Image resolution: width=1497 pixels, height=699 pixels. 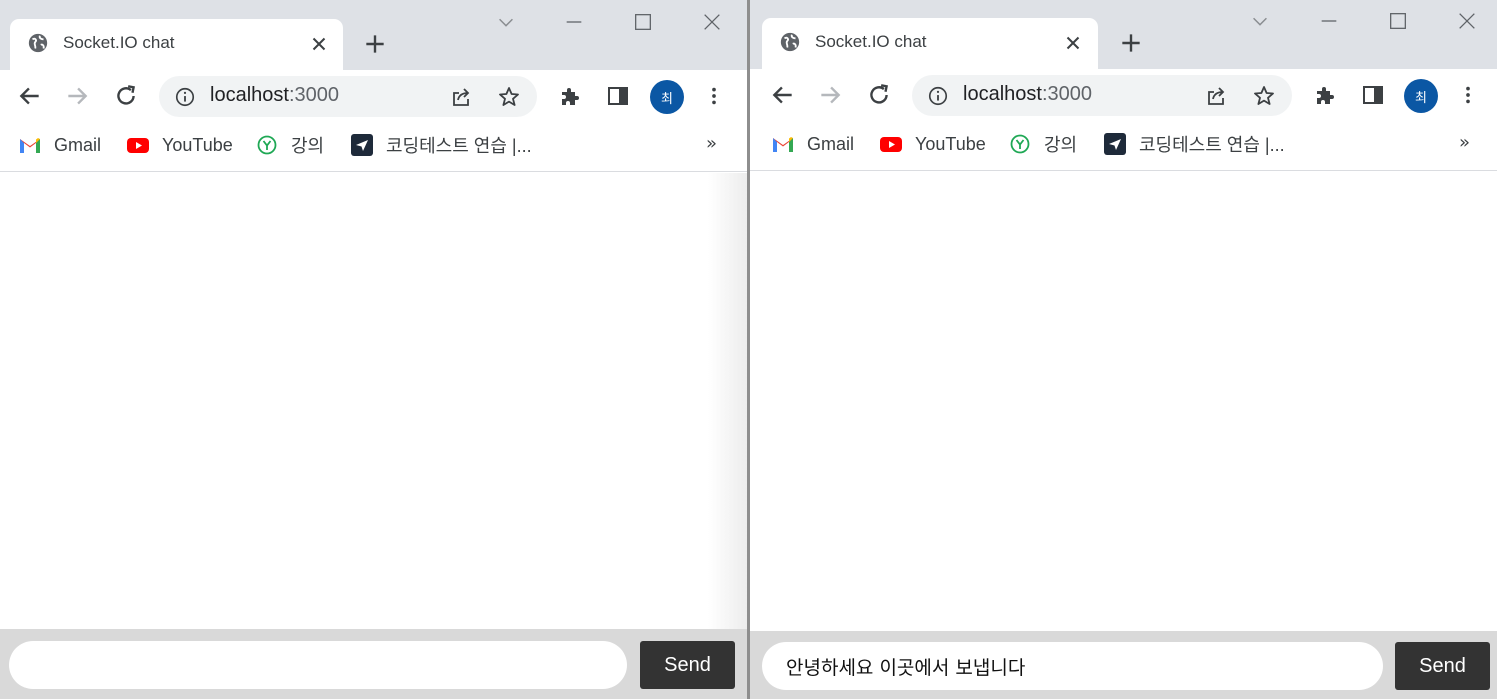 I want to click on chat-form: 안녕하세요 이곳에서 보냅니다 Send, so click(x=1123, y=665).